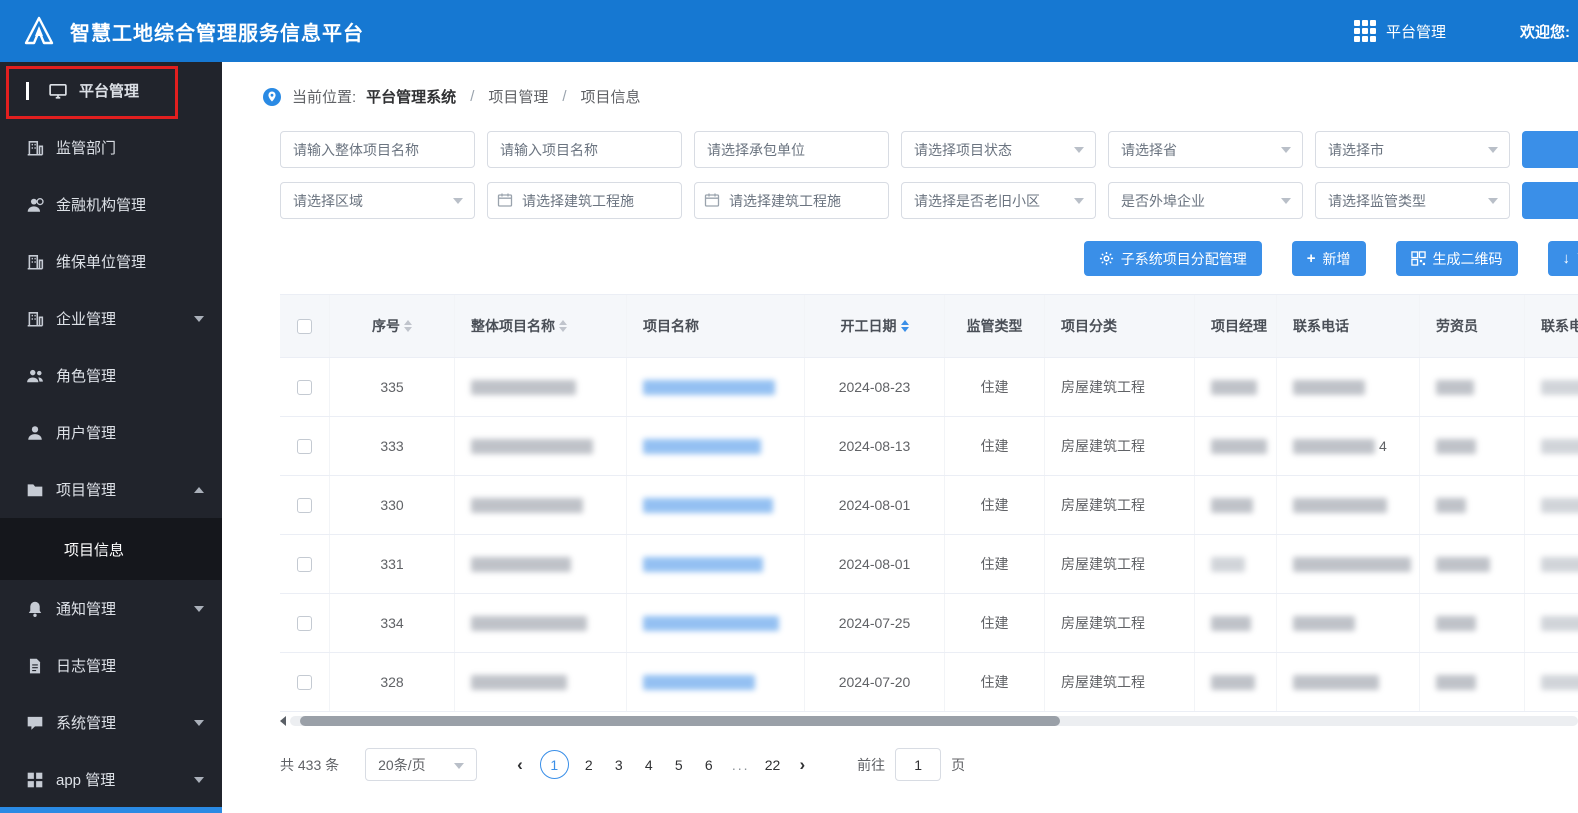 This screenshot has height=813, width=1578. I want to click on cell-labor-redacted, so click(1472, 446).